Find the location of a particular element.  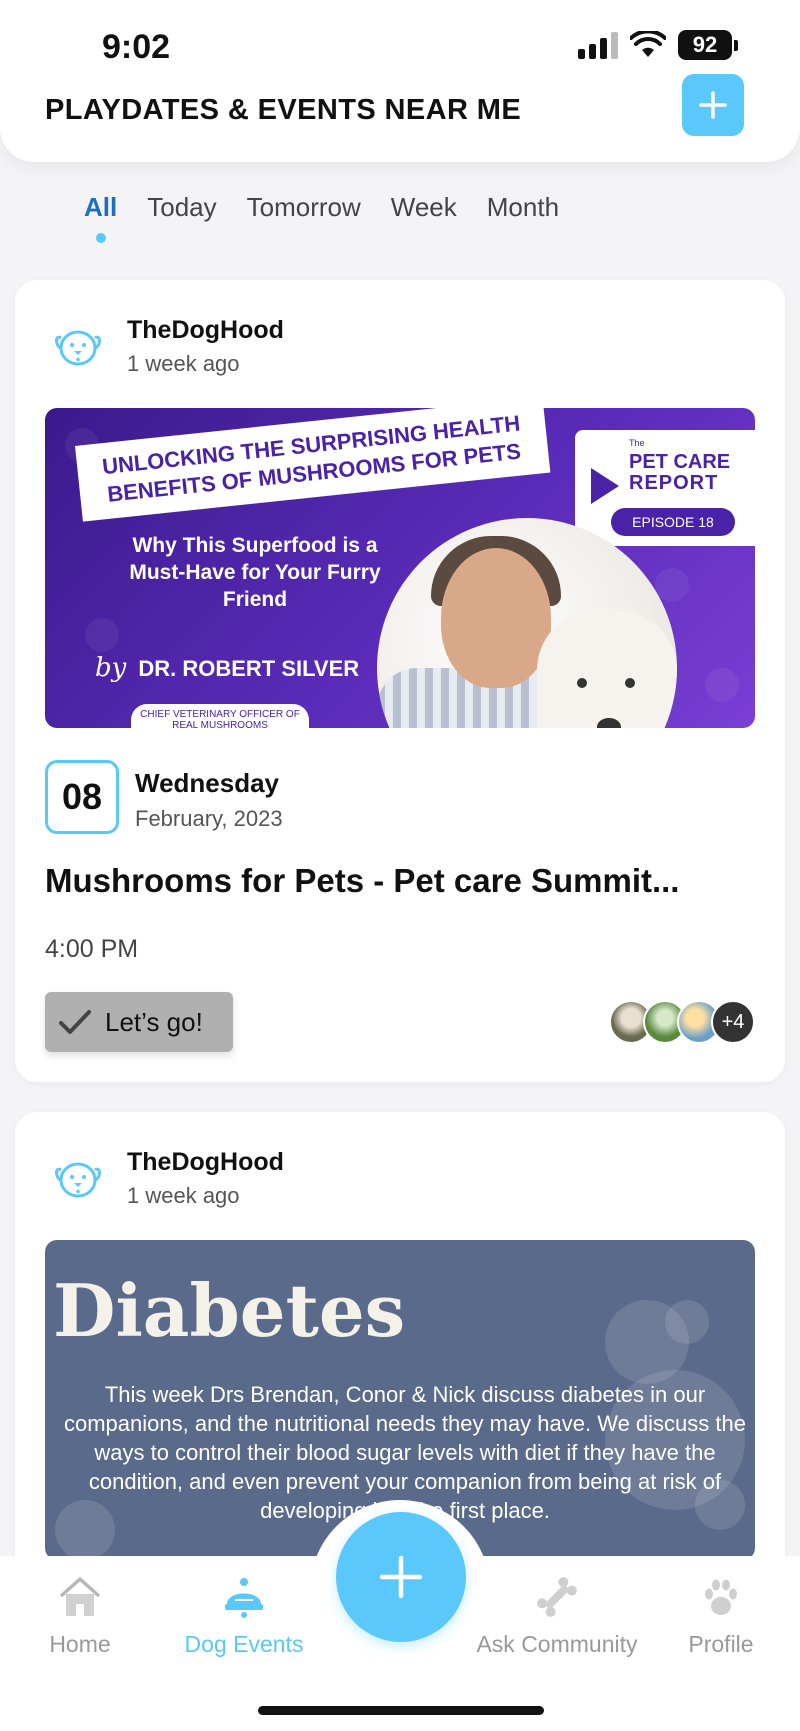

nav-dog-events: Dog Events is located at coordinates (244, 1616).